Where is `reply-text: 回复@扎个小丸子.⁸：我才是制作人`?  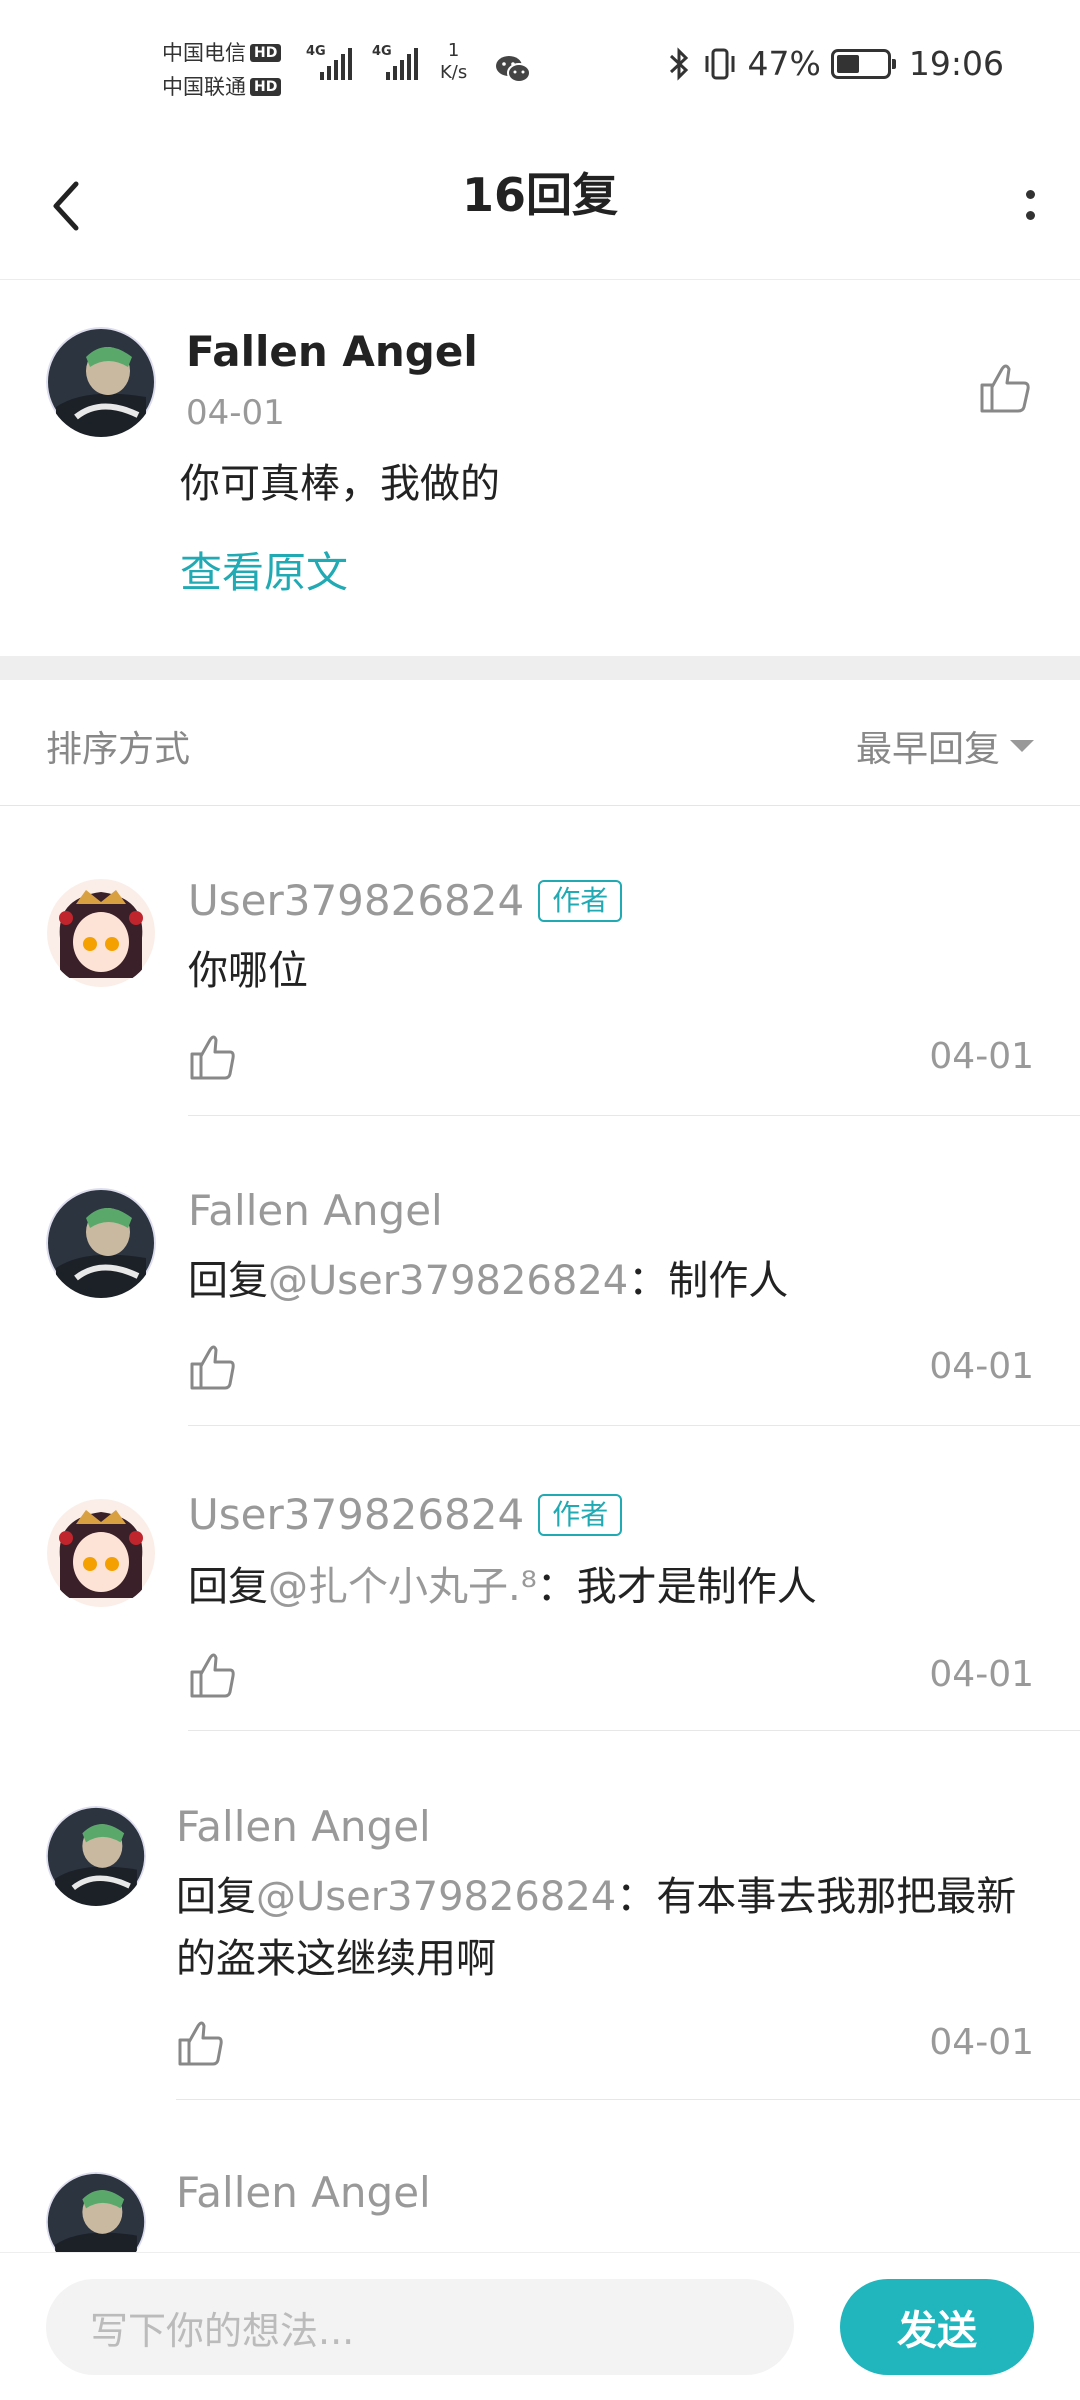 reply-text: 回复@扎个小丸子.⁸：我才是制作人 is located at coordinates (623, 1587).